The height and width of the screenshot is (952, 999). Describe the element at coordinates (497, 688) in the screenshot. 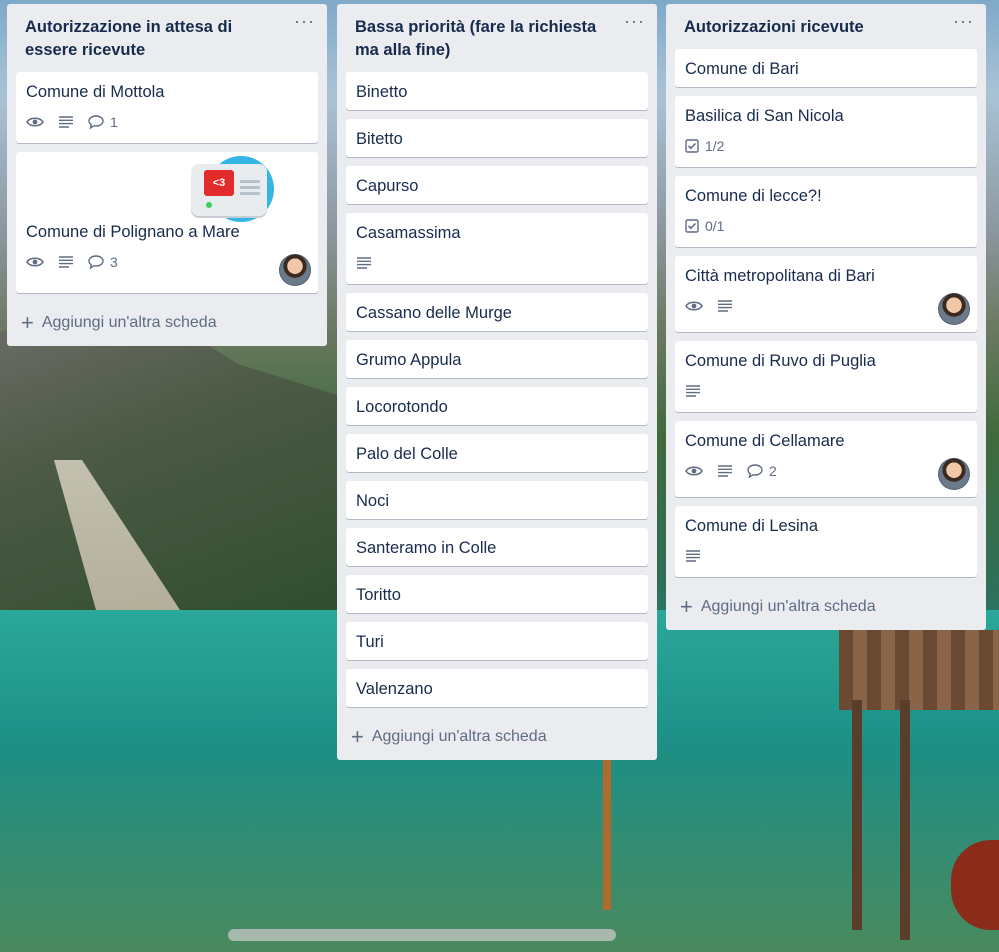

I see `card: Valenzano` at that location.